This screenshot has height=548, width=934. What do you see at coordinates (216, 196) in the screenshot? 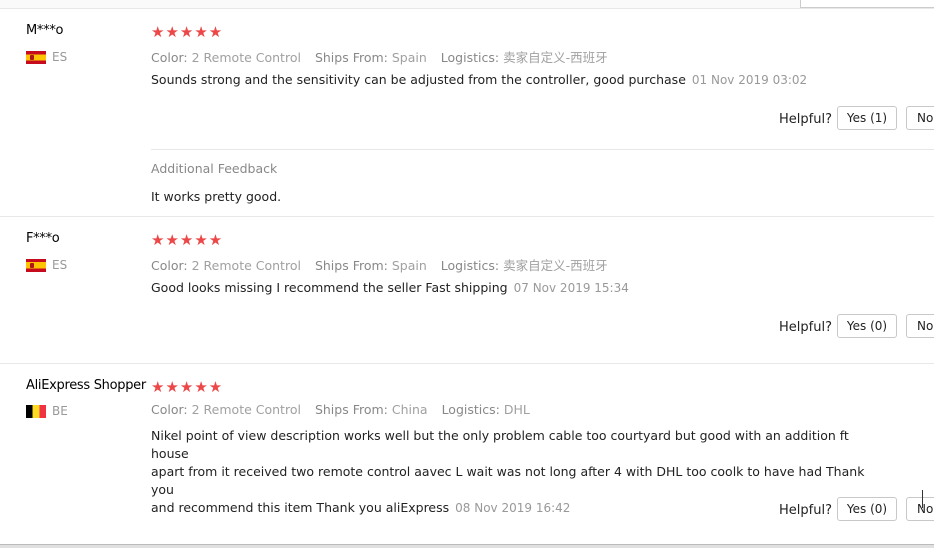
I see `additional-feedback-text: It works pretty good.` at bounding box center [216, 196].